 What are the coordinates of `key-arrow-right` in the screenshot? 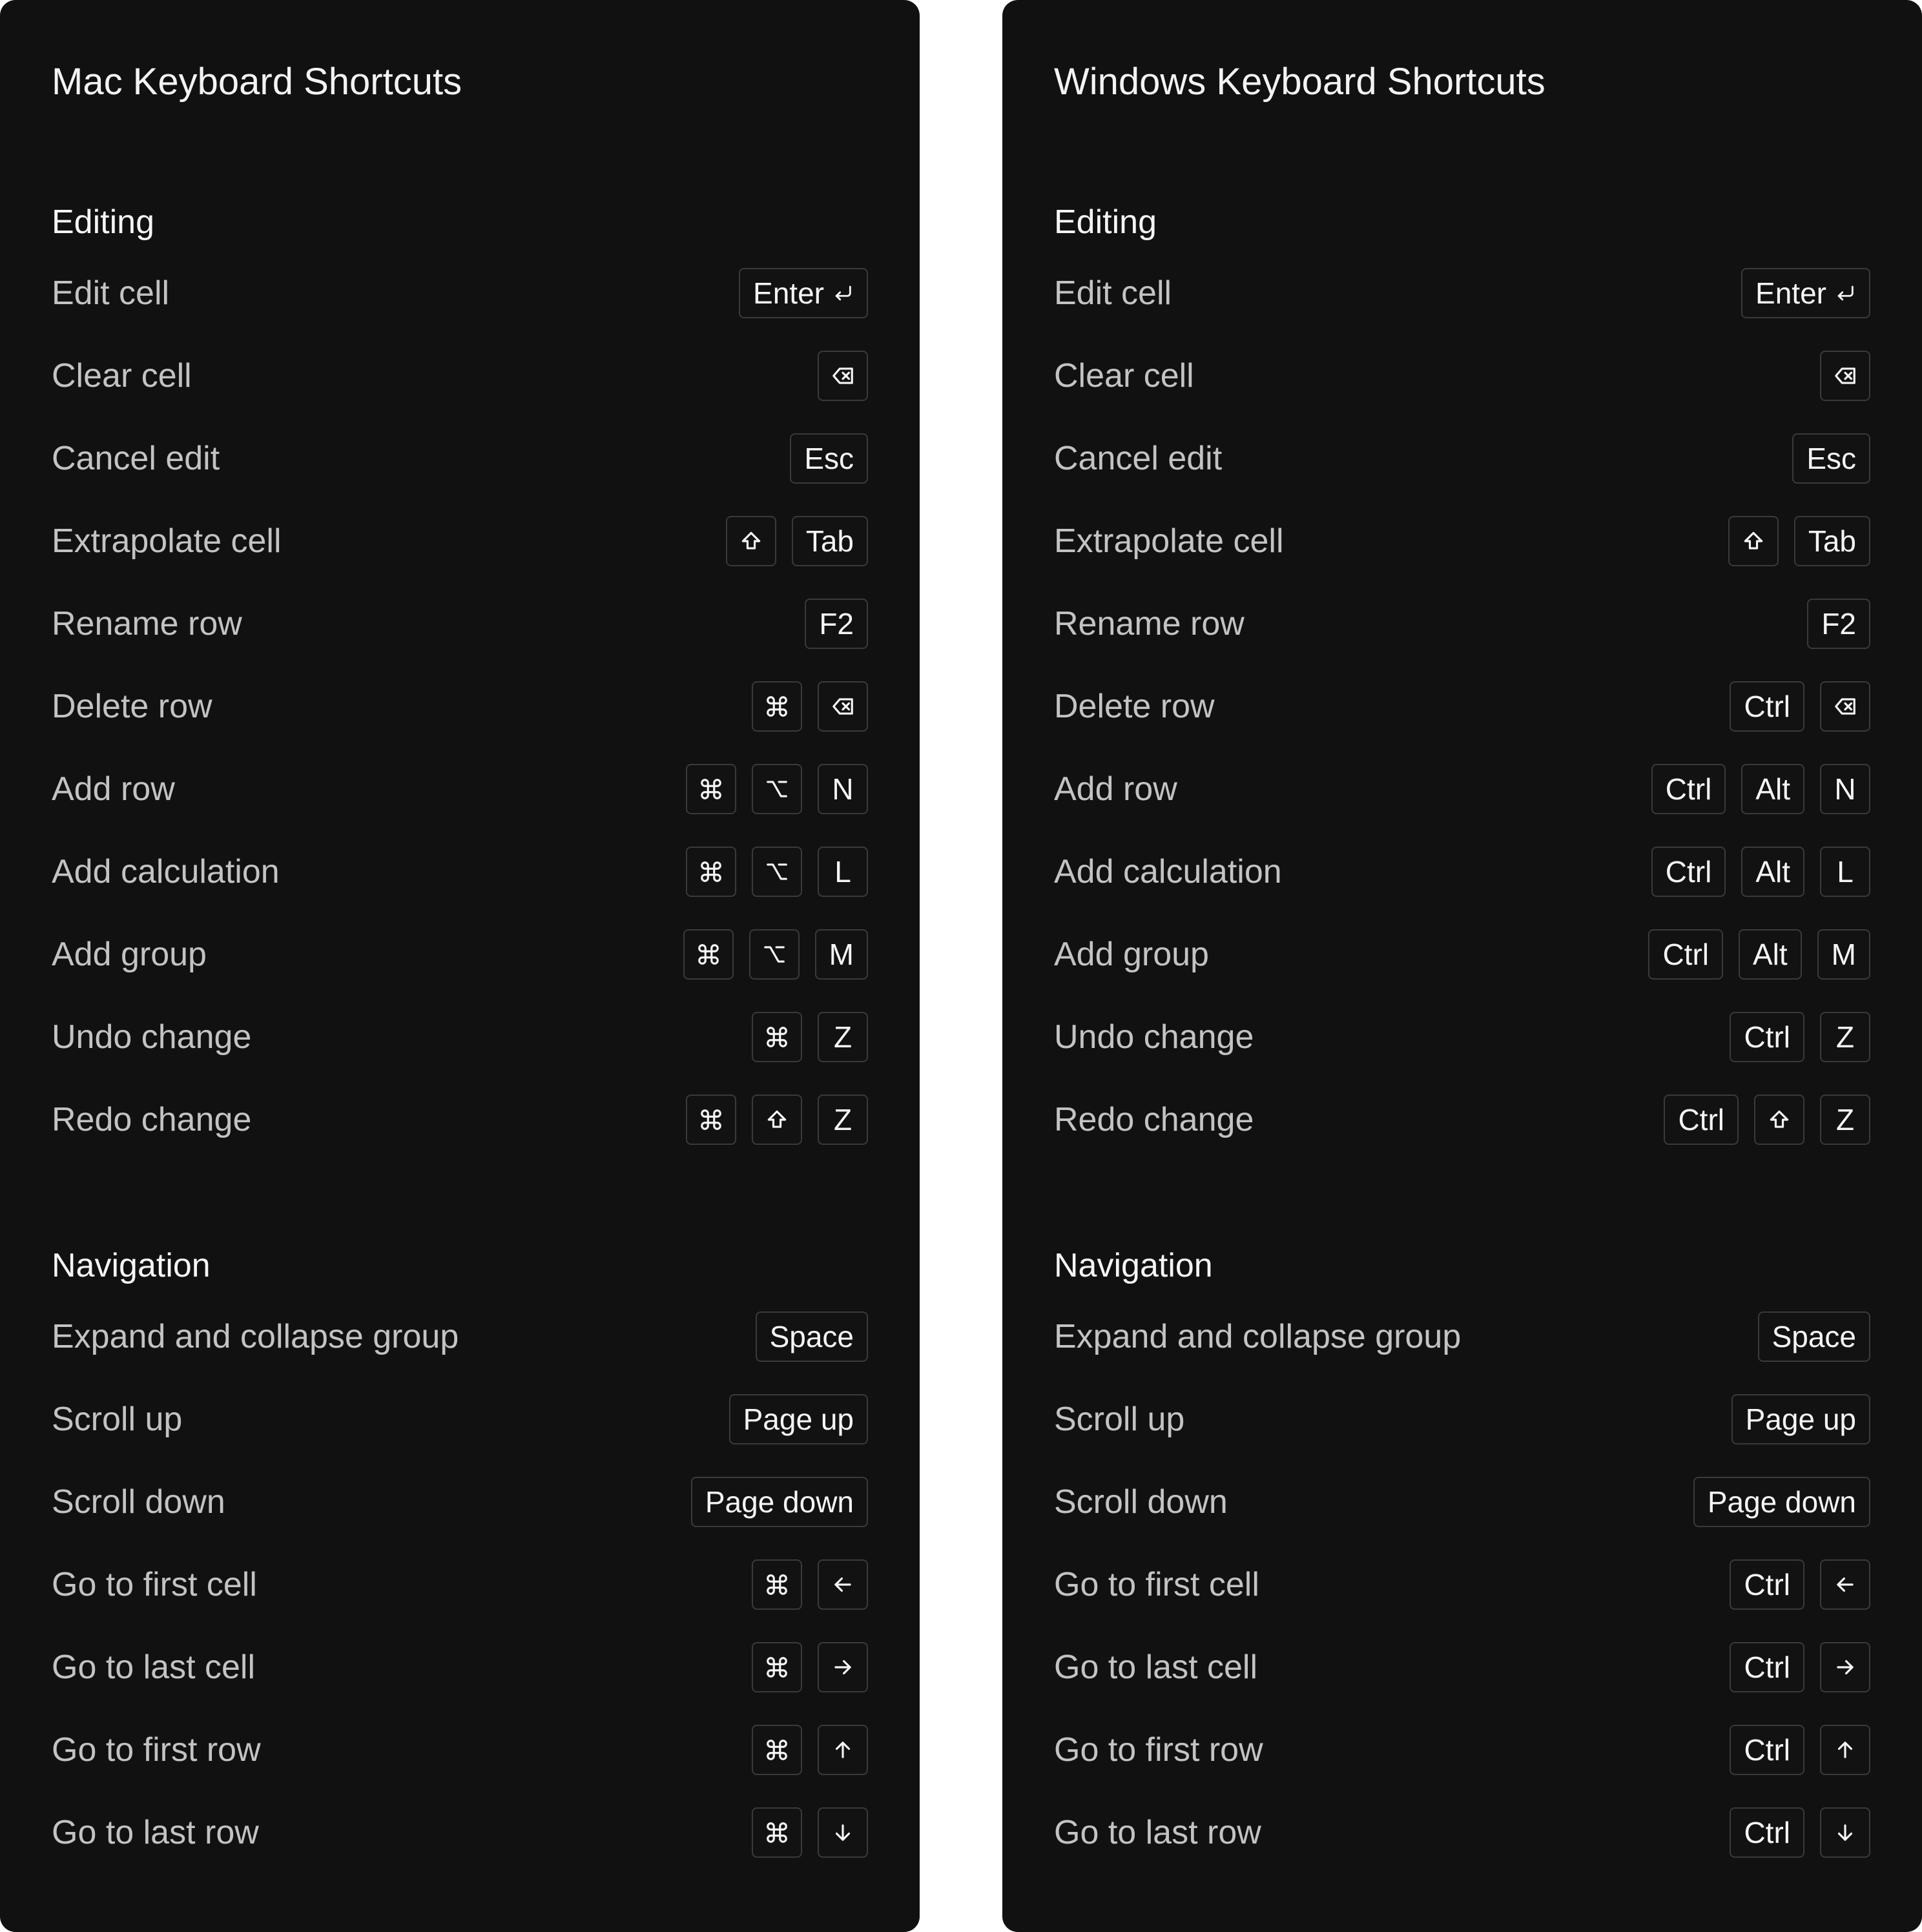 It's located at (843, 1667).